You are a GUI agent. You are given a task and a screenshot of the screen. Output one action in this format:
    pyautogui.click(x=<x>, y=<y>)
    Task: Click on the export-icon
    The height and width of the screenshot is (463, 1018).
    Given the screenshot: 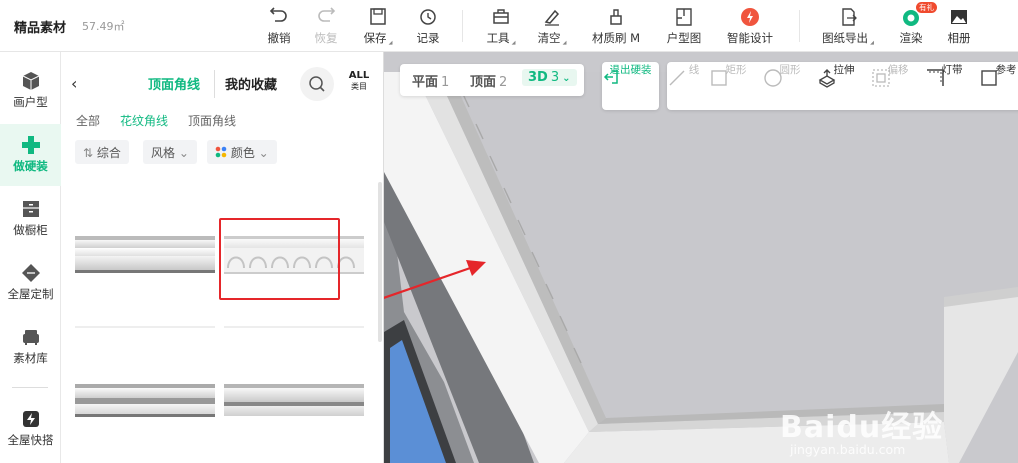 What is the action you would take?
    pyautogui.click(x=849, y=17)
    